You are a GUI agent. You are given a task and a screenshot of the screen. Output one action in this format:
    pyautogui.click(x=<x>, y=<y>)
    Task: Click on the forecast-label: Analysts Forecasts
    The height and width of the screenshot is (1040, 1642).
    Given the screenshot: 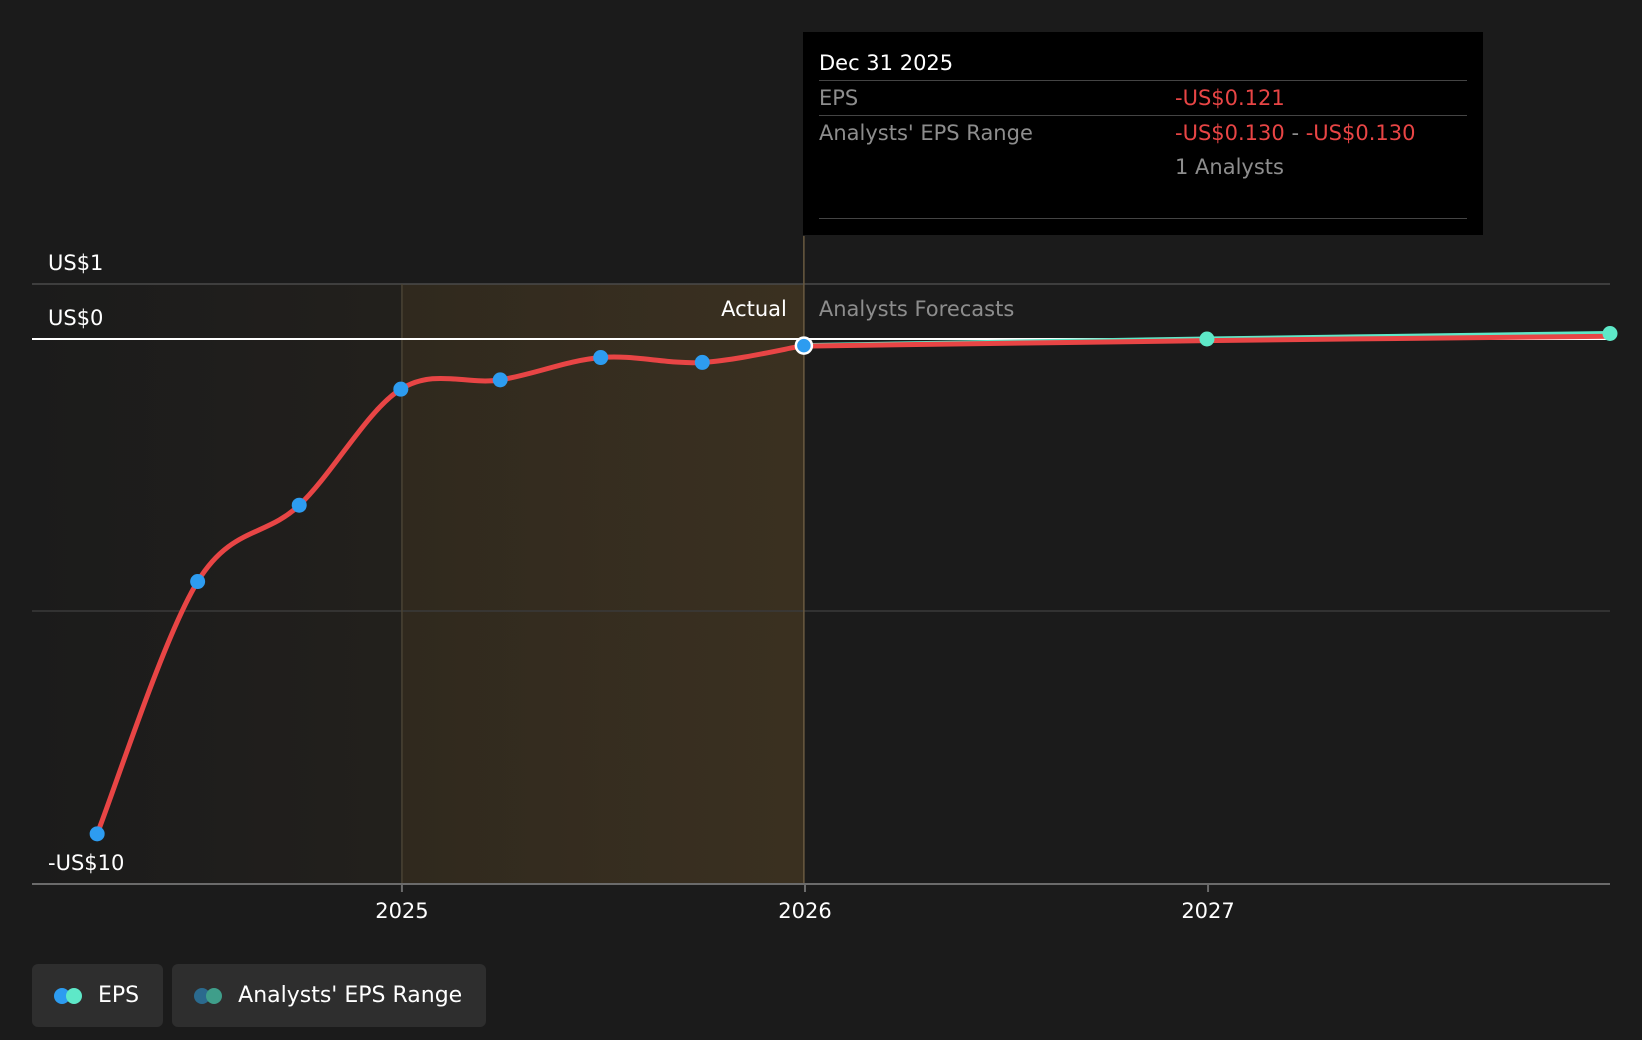 What is the action you would take?
    pyautogui.click(x=916, y=309)
    